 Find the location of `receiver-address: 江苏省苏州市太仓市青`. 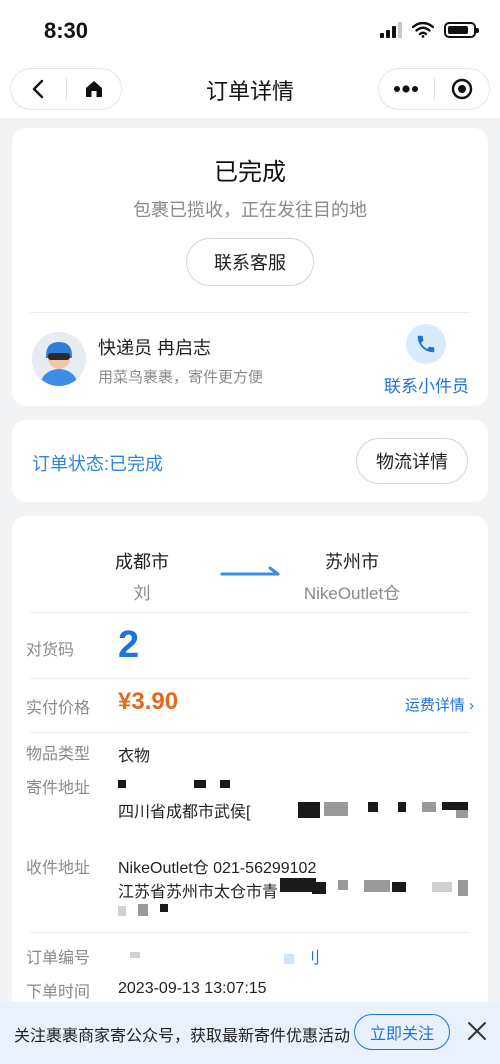

receiver-address: 江苏省苏州市太仓市青 is located at coordinates (198, 892).